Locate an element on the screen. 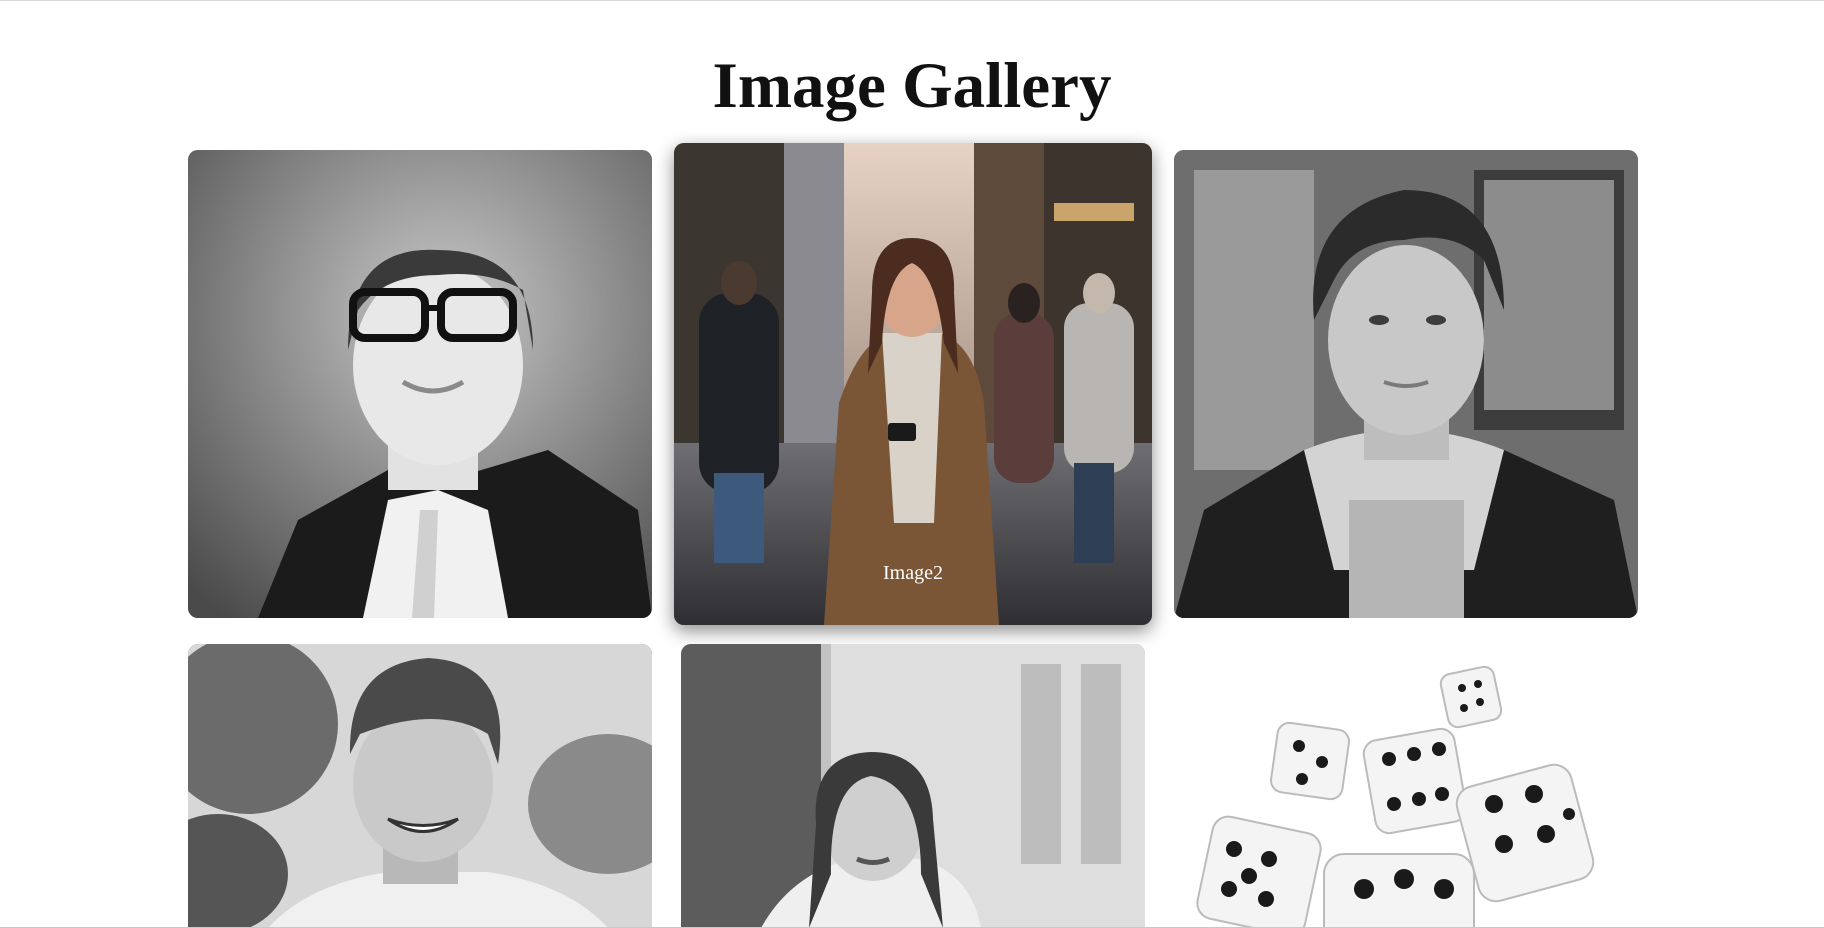 The width and height of the screenshot is (1824, 928). top-border is located at coordinates (912, 0).